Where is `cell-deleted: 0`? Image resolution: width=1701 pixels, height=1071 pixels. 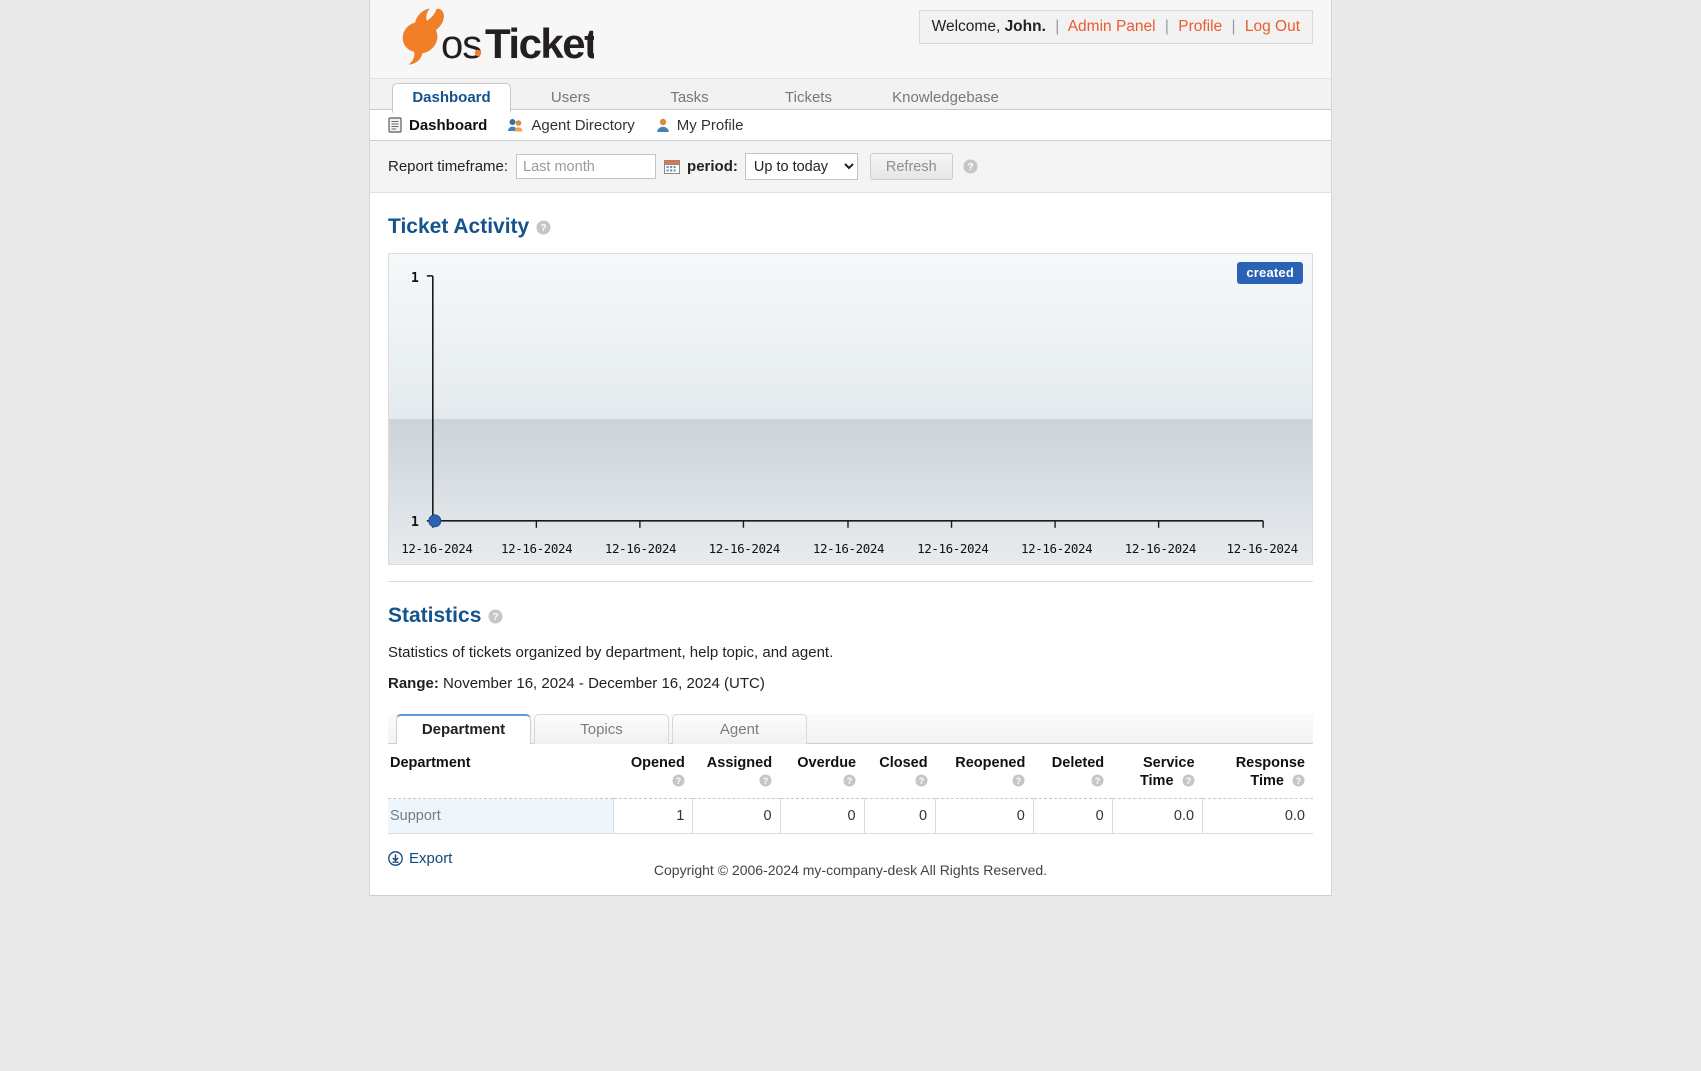 cell-deleted: 0 is located at coordinates (1073, 816).